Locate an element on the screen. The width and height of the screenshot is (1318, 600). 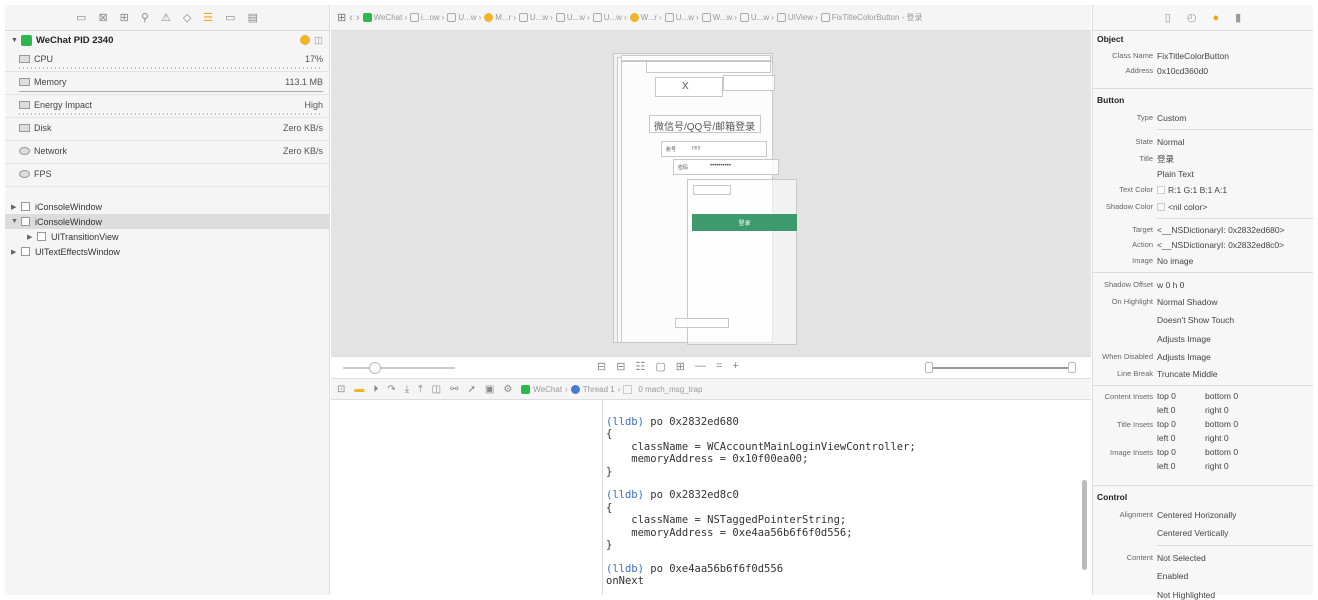
range-start-handle is located at coordinates (929, 367).